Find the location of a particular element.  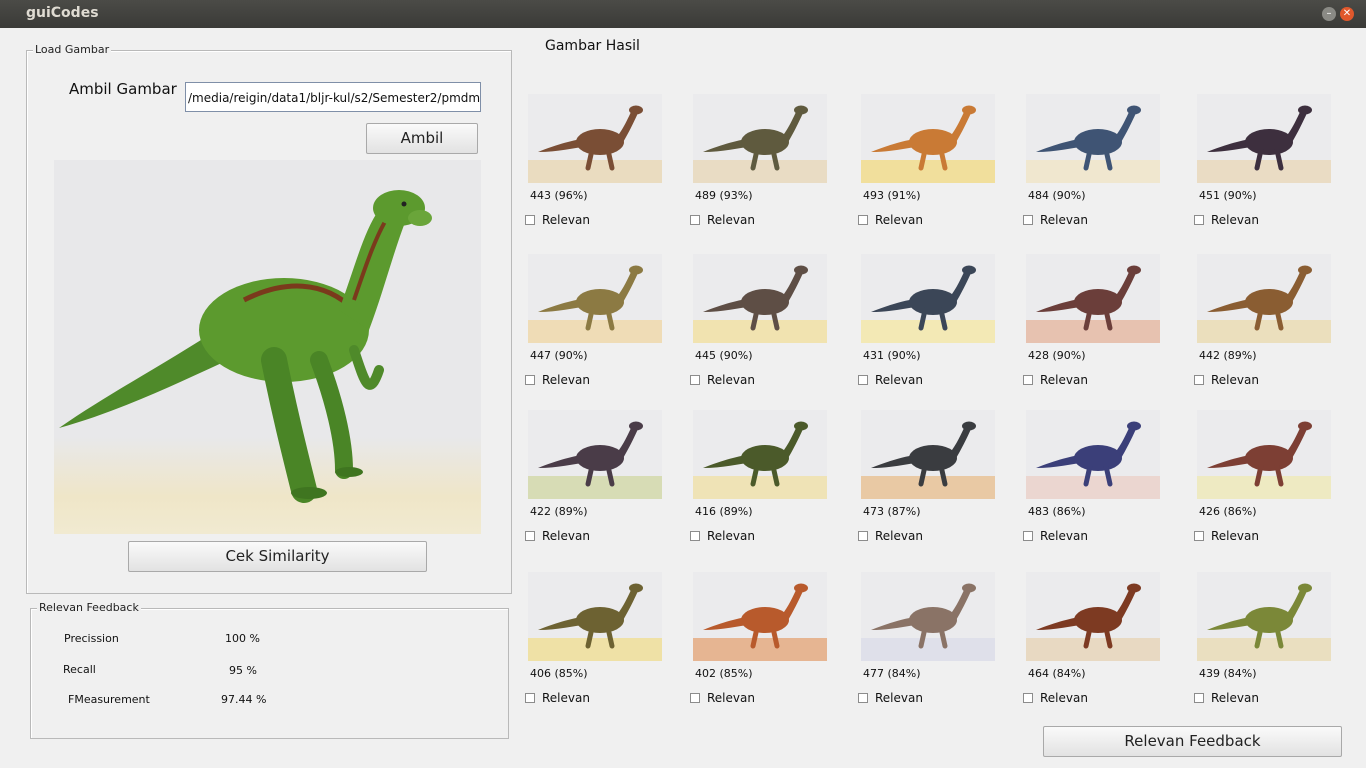

gambar-hasil-title: Gambar Hasil is located at coordinates (592, 46).